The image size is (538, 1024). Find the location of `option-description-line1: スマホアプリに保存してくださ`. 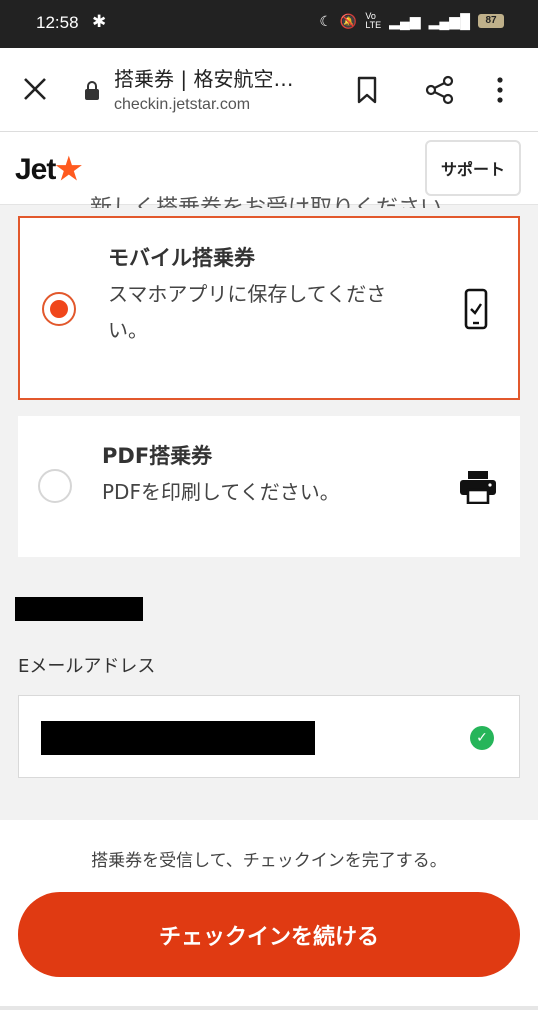

option-description-line1: スマホアプリに保存してくださ is located at coordinates (247, 294).